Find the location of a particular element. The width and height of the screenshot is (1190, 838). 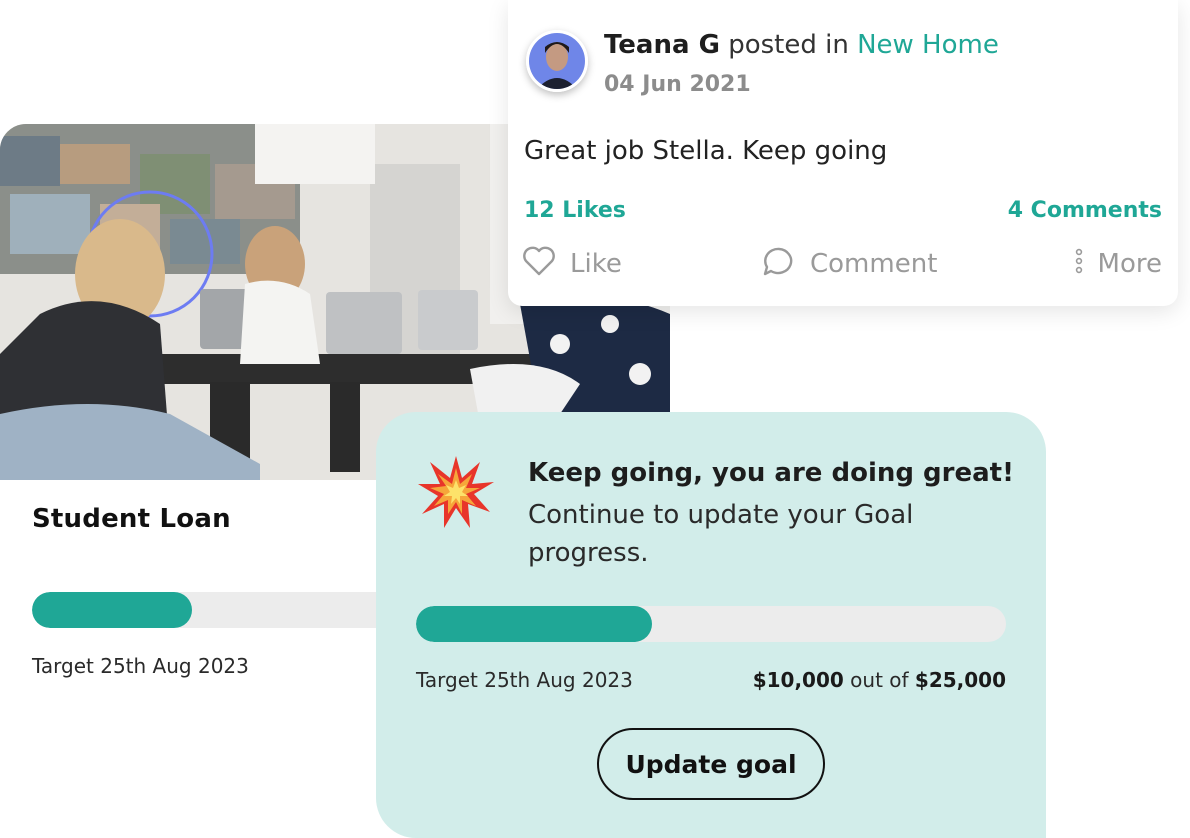

likes-count: 12 Likes is located at coordinates (575, 210).